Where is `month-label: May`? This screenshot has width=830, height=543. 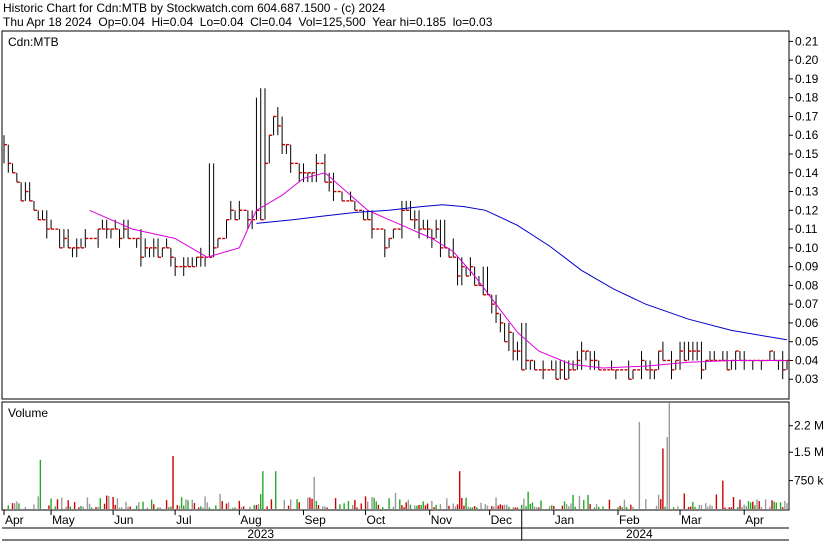
month-label: May is located at coordinates (63, 520).